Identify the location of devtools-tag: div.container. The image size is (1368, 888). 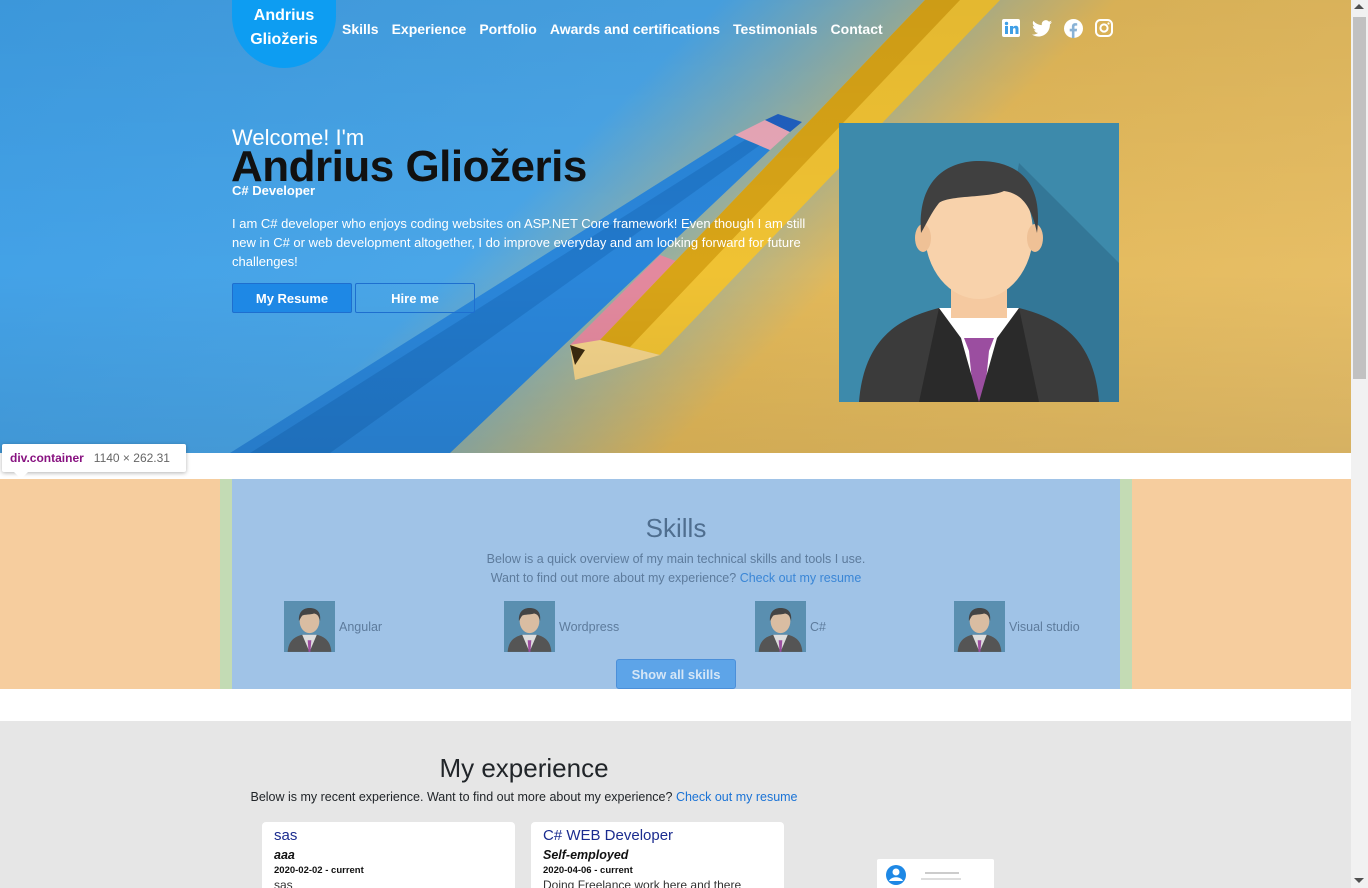
(47, 458).